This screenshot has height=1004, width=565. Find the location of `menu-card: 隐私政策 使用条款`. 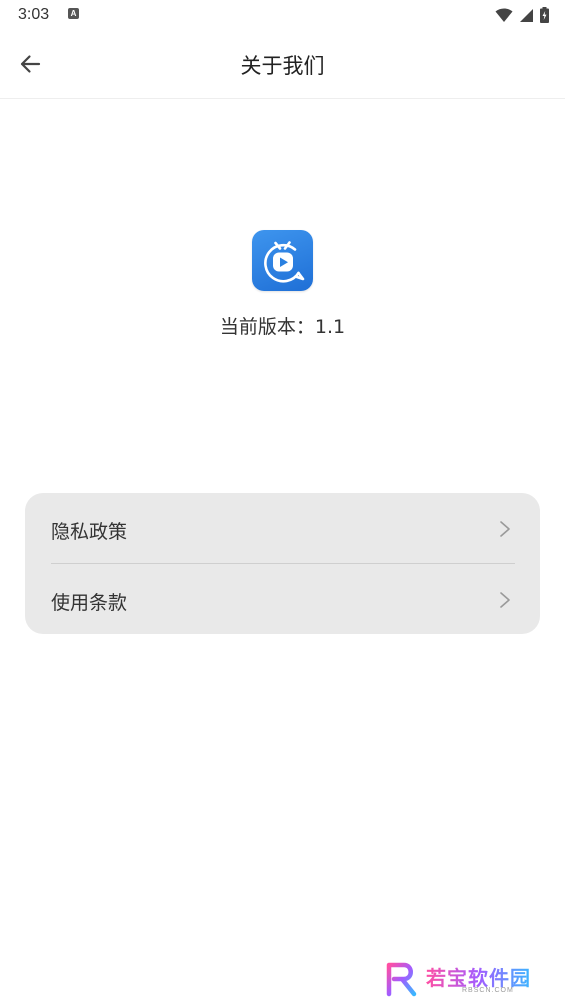

menu-card: 隐私政策 使用条款 is located at coordinates (282, 563).